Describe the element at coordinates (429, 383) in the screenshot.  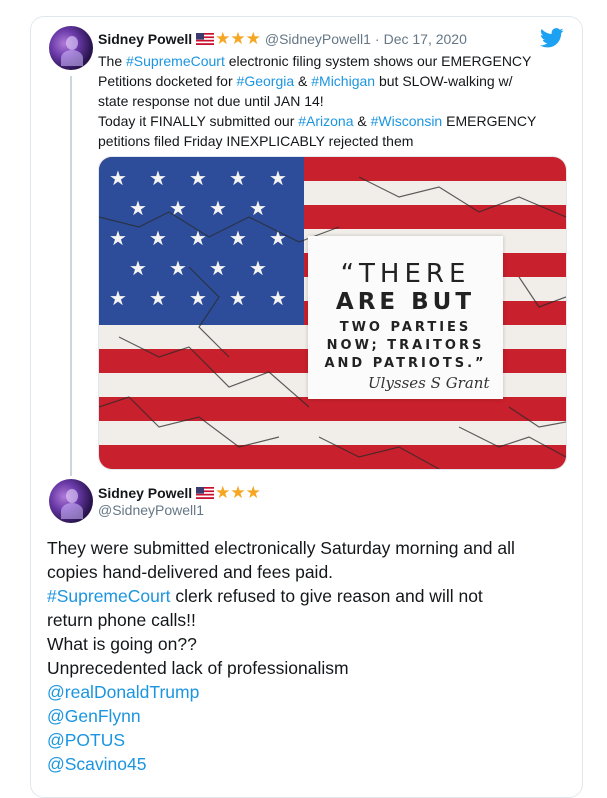
I see `quote-signature: Ulysses S Grant` at that location.